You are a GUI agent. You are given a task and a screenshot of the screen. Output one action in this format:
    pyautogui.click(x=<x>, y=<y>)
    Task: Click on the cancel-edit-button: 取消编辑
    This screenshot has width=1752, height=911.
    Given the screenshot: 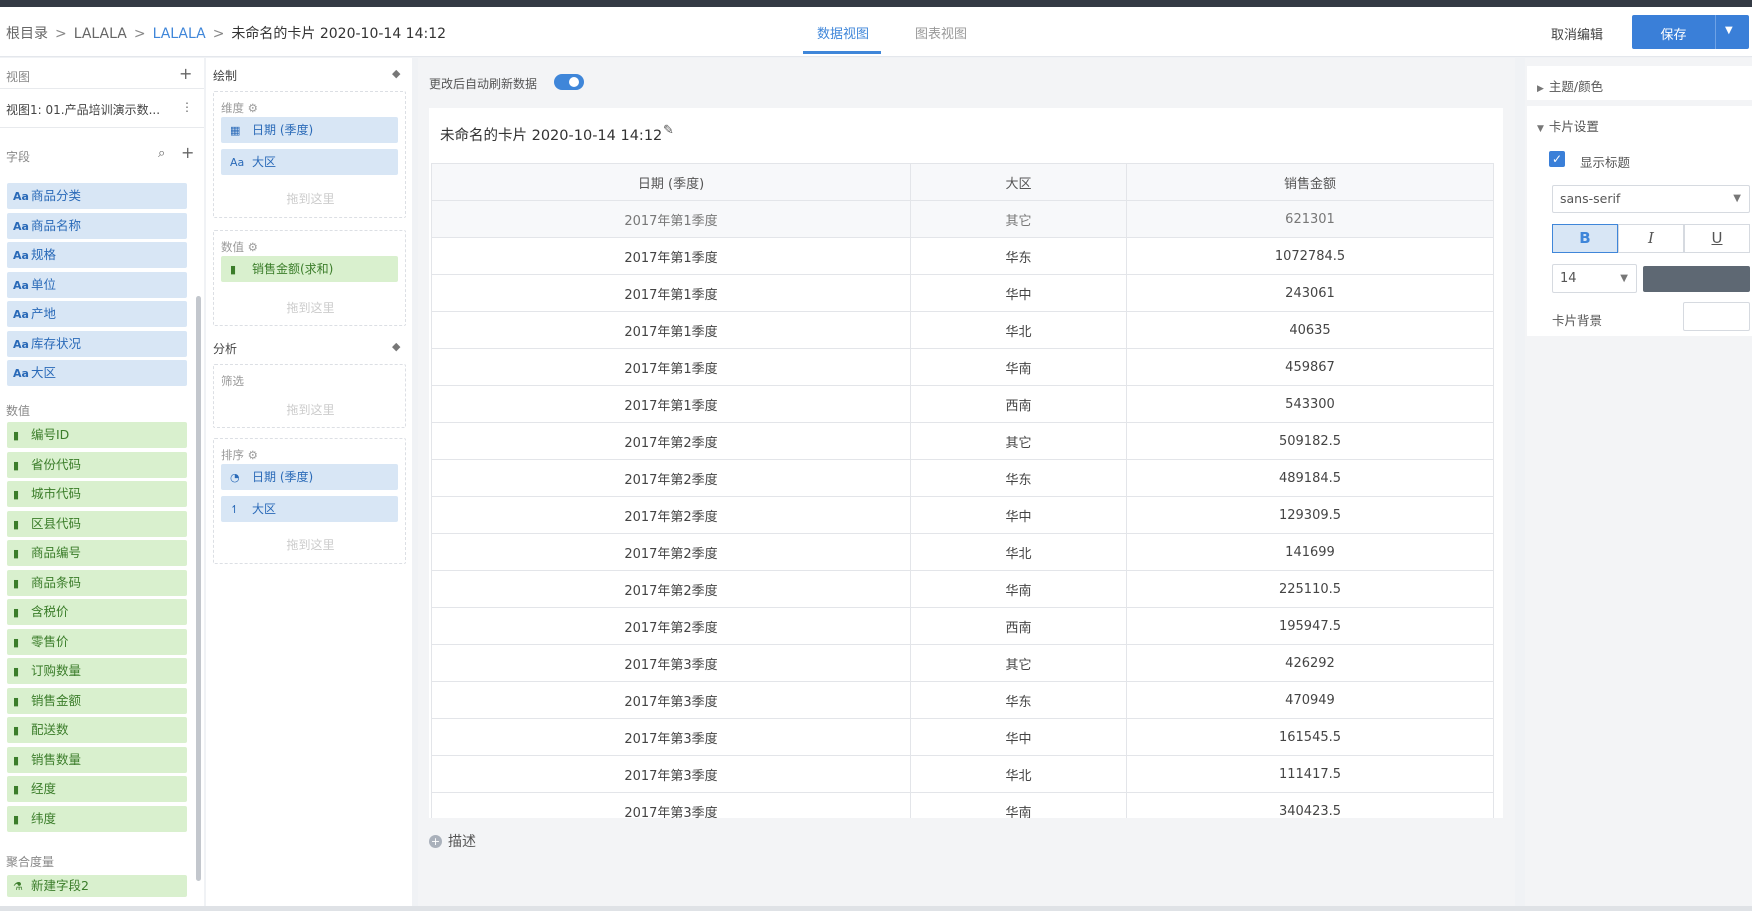 What is the action you would take?
    pyautogui.click(x=1577, y=33)
    